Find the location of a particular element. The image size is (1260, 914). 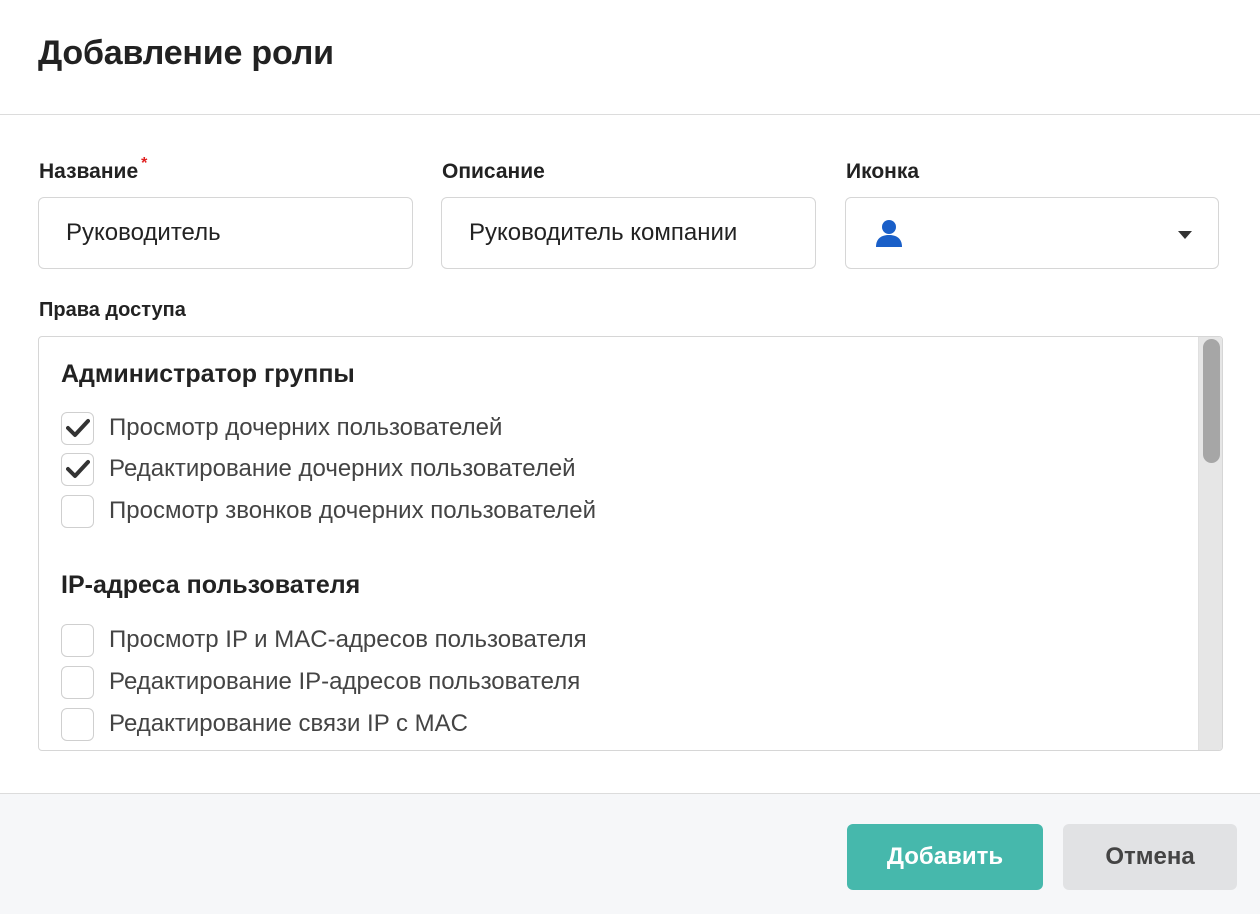

user-icon is located at coordinates (889, 233).